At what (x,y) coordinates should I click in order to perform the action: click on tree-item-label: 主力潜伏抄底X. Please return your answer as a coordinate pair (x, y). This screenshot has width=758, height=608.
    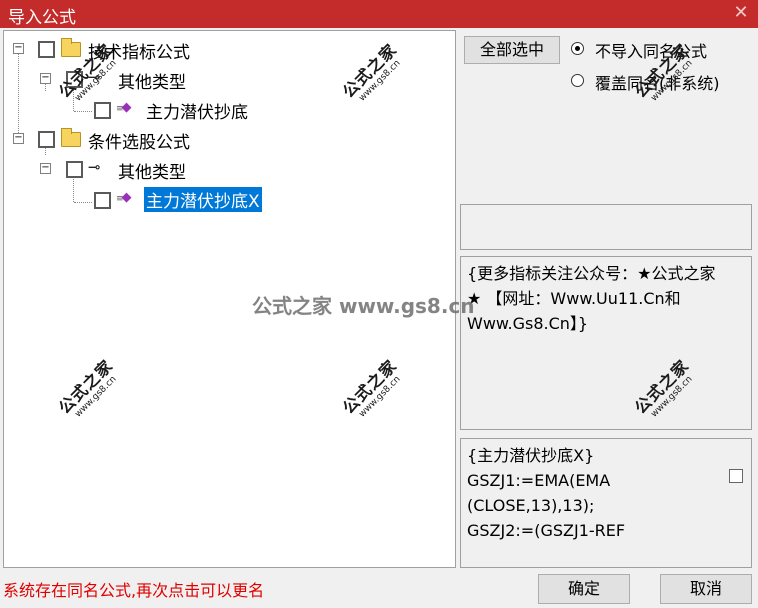
    Looking at the image, I should click on (203, 199).